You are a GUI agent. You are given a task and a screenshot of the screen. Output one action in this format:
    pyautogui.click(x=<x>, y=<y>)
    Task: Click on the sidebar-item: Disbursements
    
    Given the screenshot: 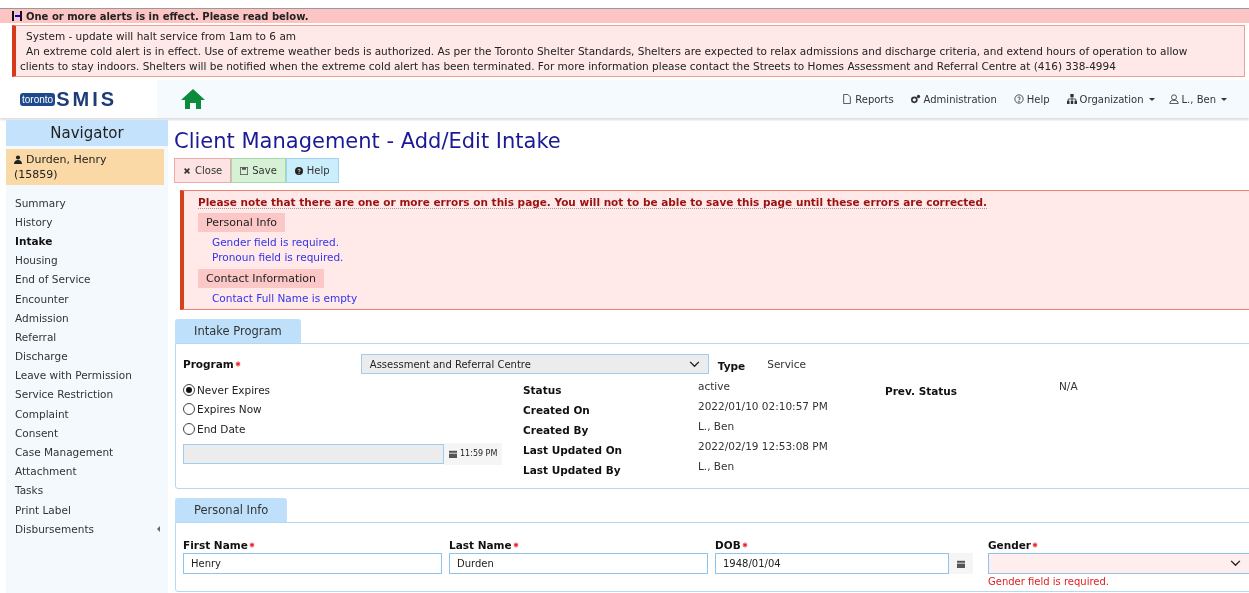 What is the action you would take?
    pyautogui.click(x=54, y=528)
    